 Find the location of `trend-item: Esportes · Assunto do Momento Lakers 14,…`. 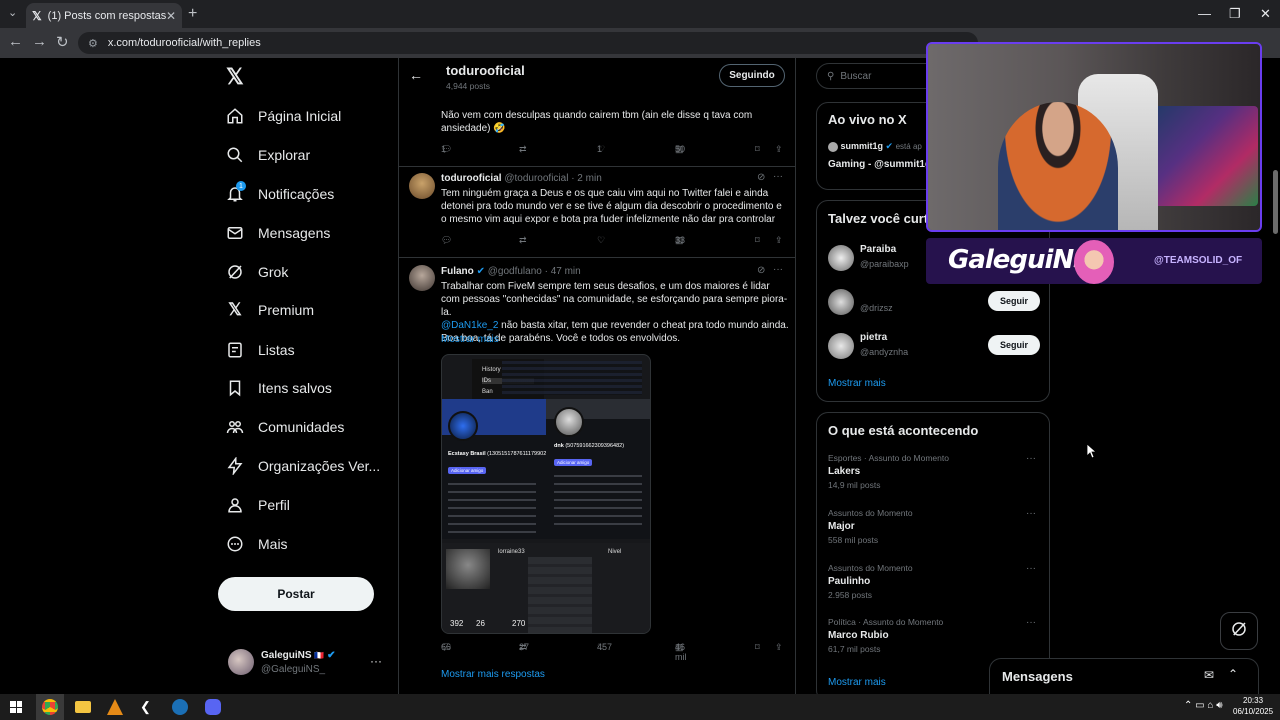

trend-item: Esportes · Assunto do Momento Lakers 14,… is located at coordinates (934, 475).